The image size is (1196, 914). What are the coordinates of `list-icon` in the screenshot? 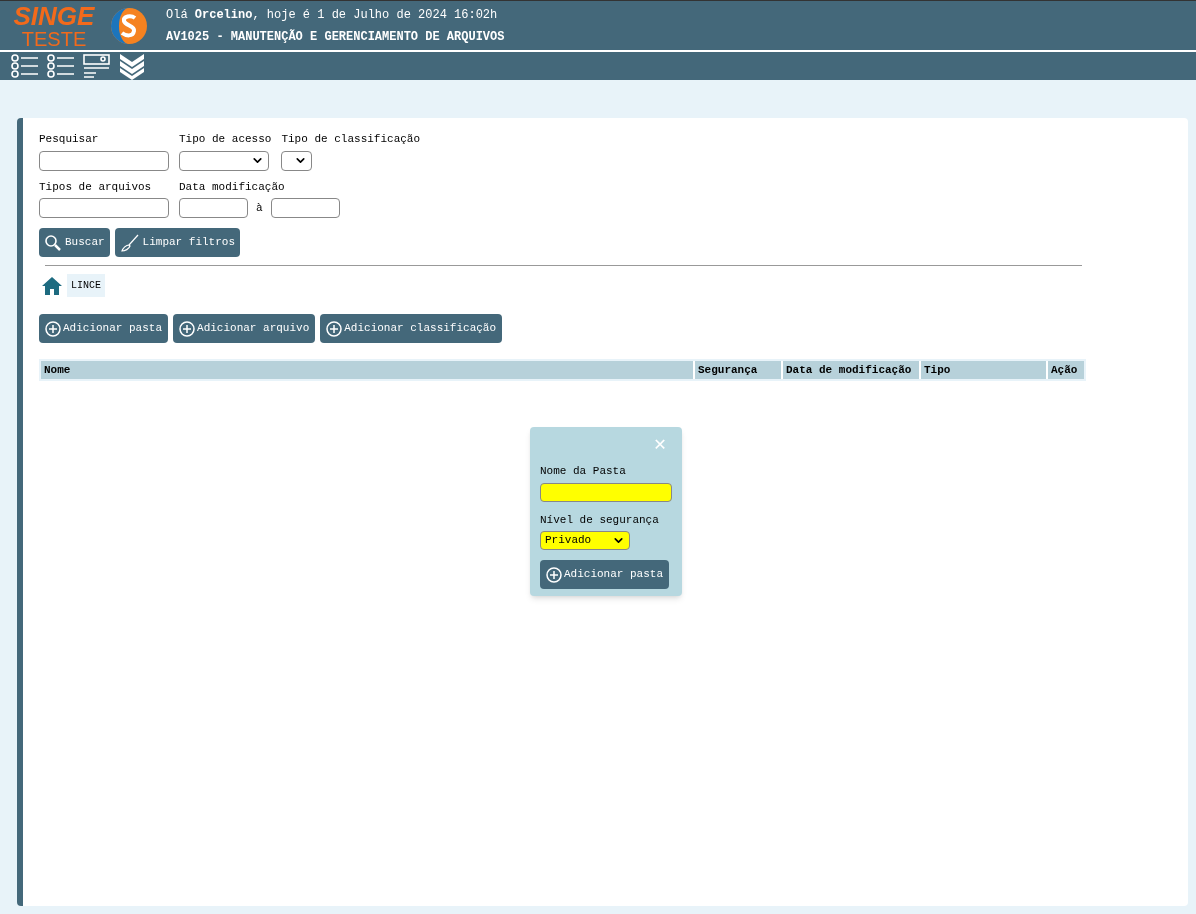 It's located at (25, 66).